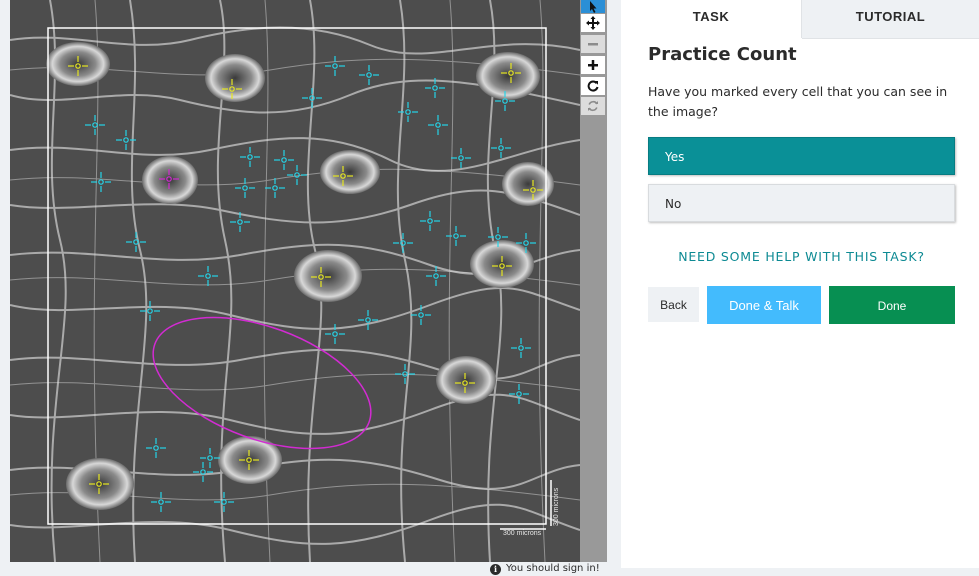 Image resolution: width=979 pixels, height=576 pixels. Describe the element at coordinates (553, 568) in the screenshot. I see `signin-notice-text: You should sign in!` at that location.